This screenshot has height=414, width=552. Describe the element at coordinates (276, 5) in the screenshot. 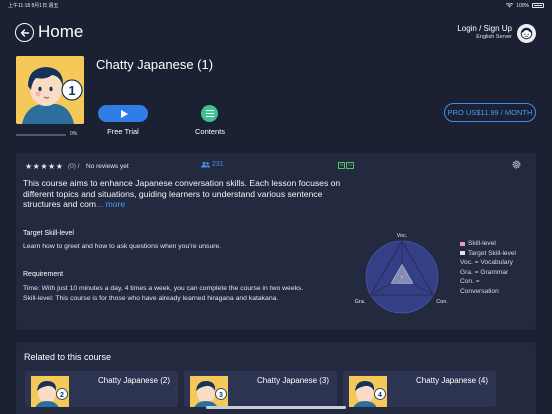

I see `status-bar: 上午11:18 8月1日 週五 100%` at that location.